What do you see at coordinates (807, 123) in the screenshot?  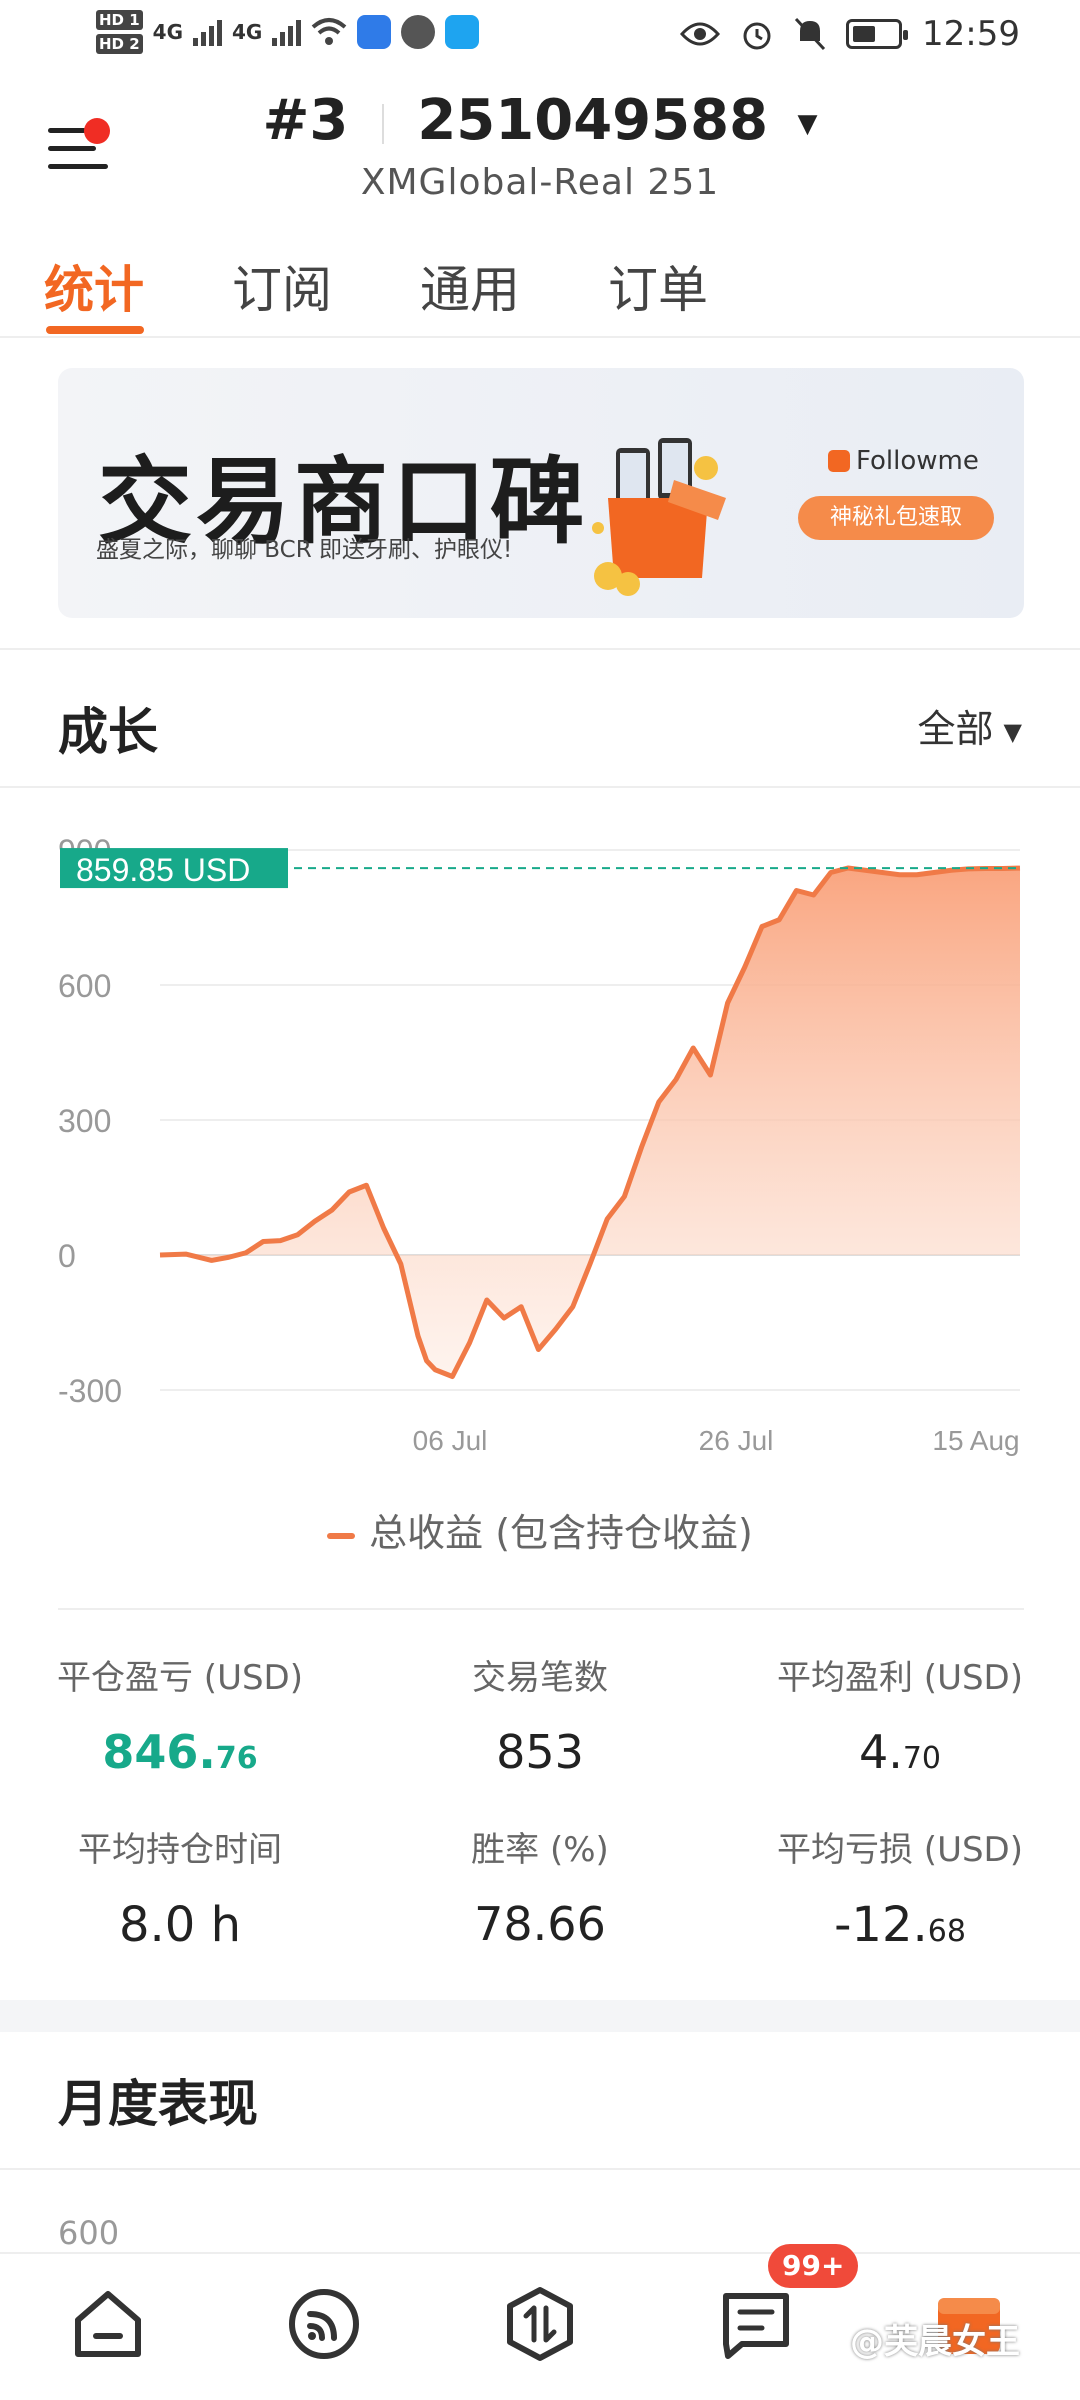 I see `dropdown-caret-icon: ▼` at bounding box center [807, 123].